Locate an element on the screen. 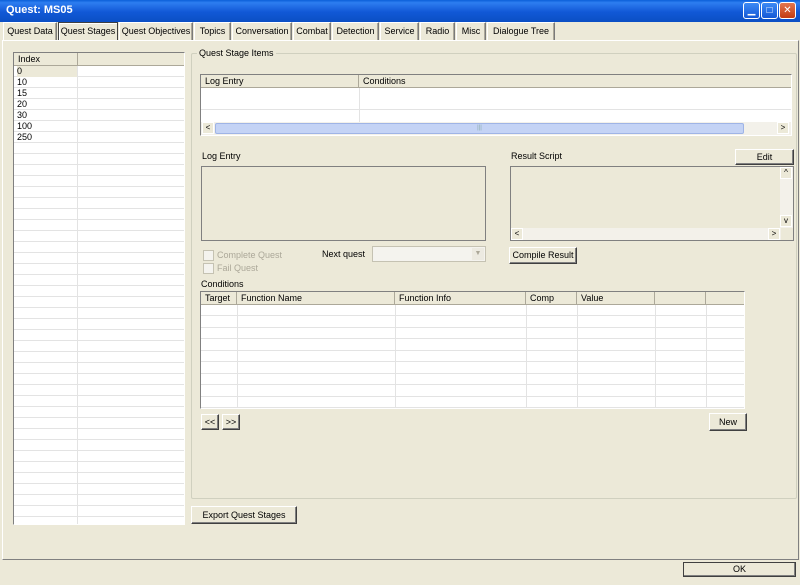 This screenshot has height=585, width=800. chevron-up-icon: ^ is located at coordinates (786, 172).